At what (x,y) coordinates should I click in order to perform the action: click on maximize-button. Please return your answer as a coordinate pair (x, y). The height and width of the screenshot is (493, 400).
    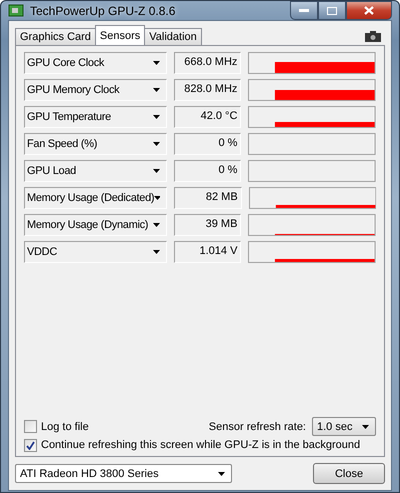
    Looking at the image, I should click on (332, 10).